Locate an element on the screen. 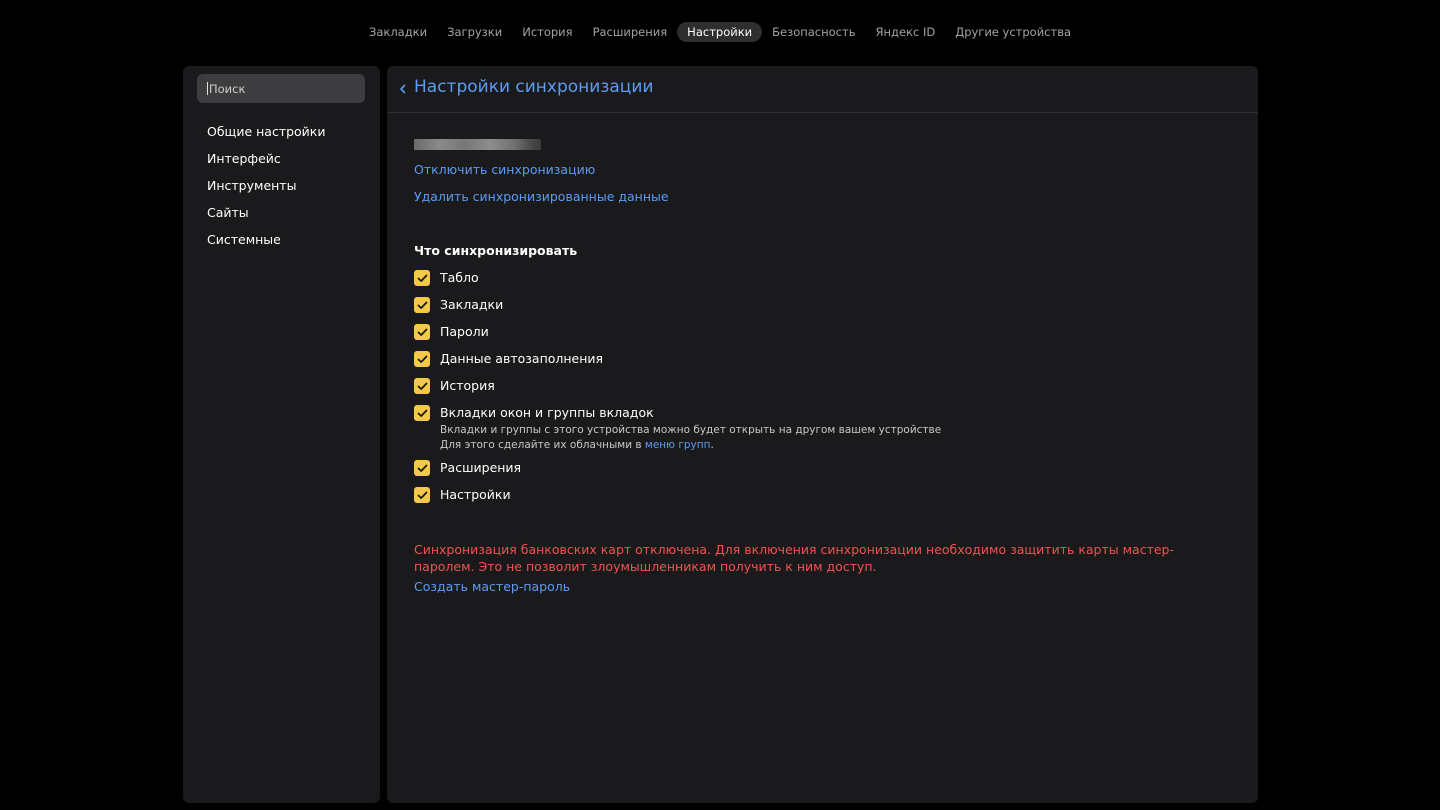 The height and width of the screenshot is (810, 1440). tab-extensions: Расширения is located at coordinates (630, 32).